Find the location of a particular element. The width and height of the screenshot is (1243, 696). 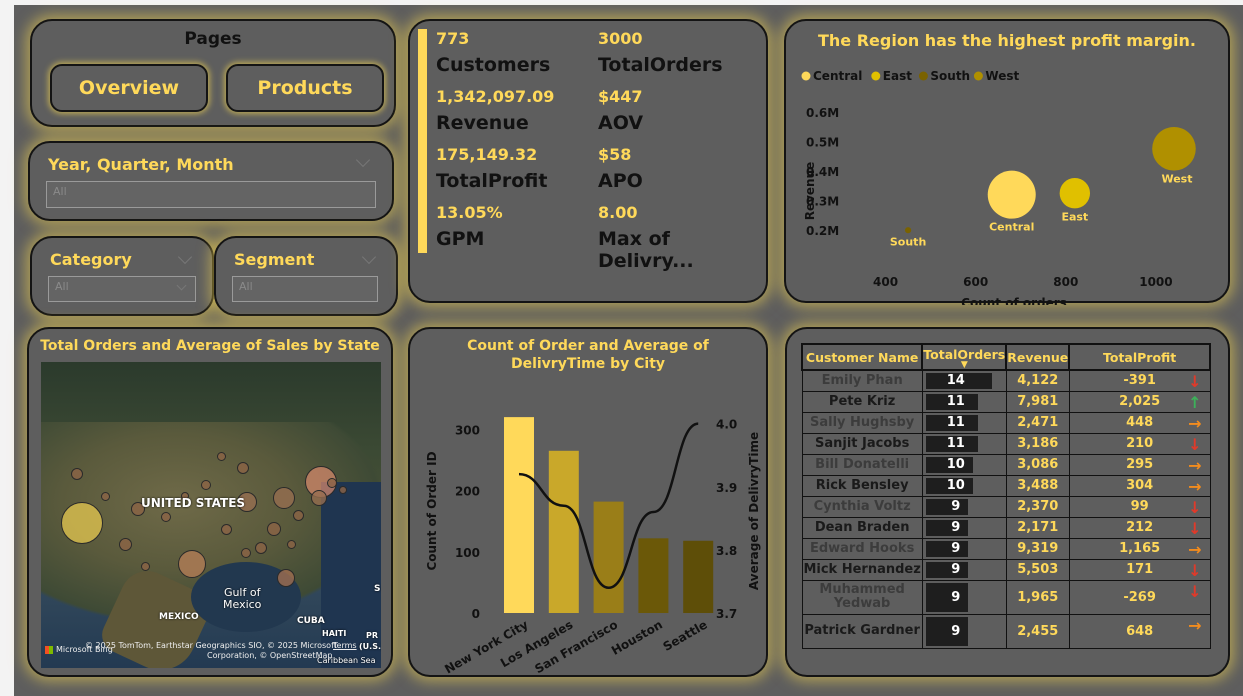

bar-seattle is located at coordinates (698, 576).